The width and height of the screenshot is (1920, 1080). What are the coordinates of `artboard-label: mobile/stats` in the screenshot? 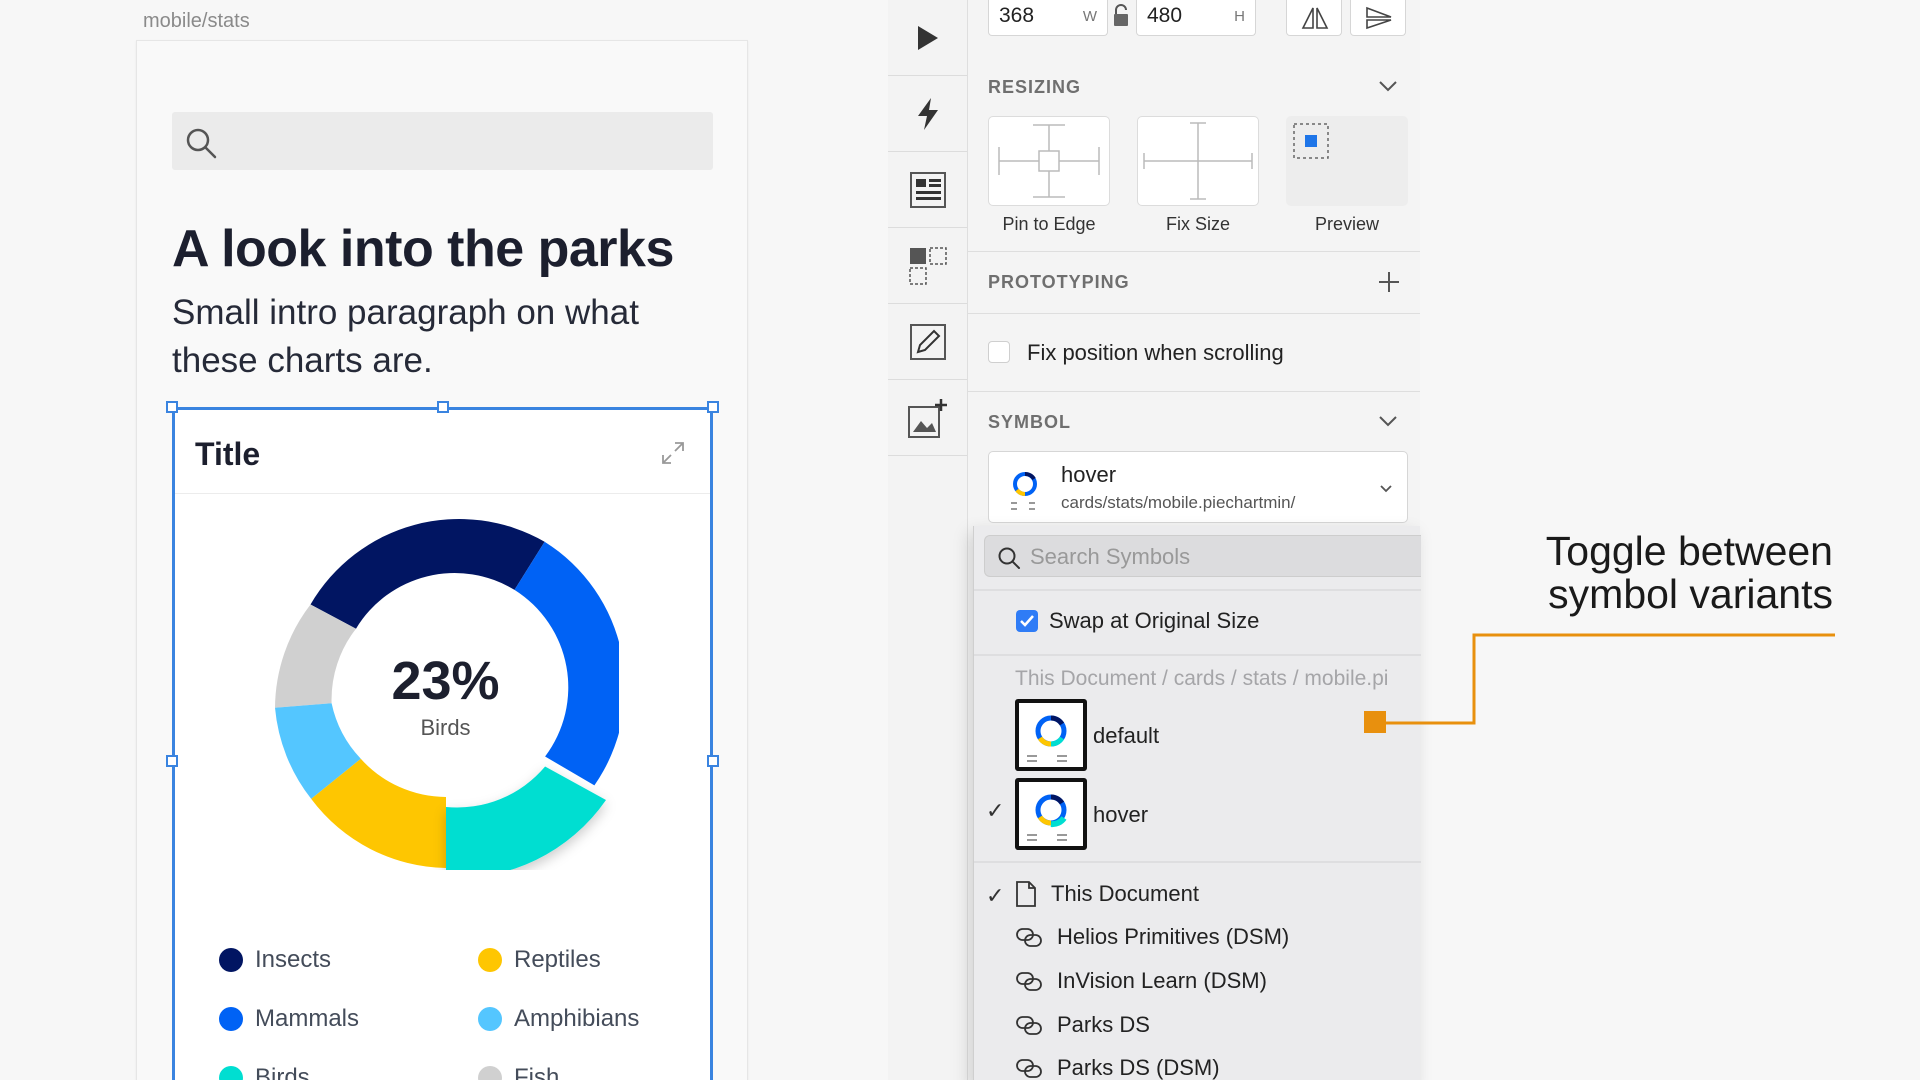 It's located at (196, 21).